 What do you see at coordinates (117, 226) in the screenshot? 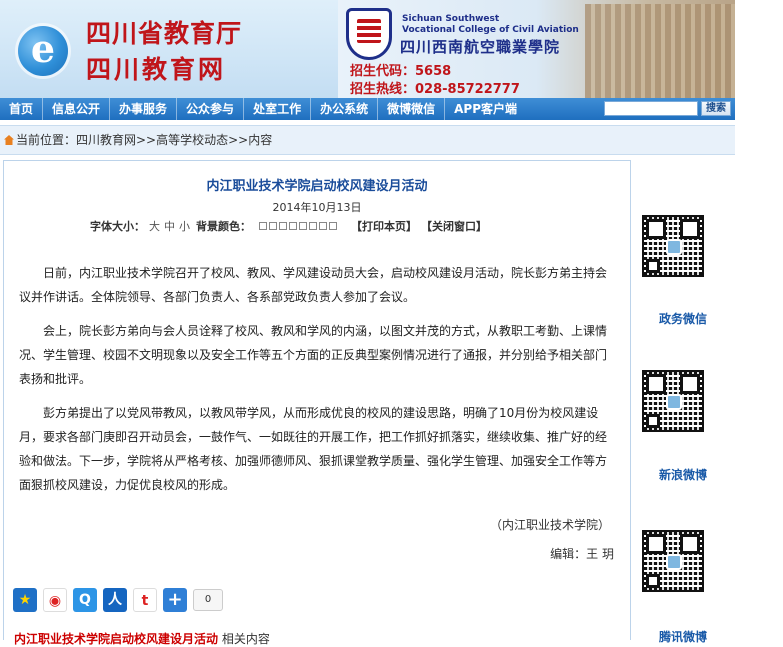
I see `font-size-label: 字体大小：` at bounding box center [117, 226].